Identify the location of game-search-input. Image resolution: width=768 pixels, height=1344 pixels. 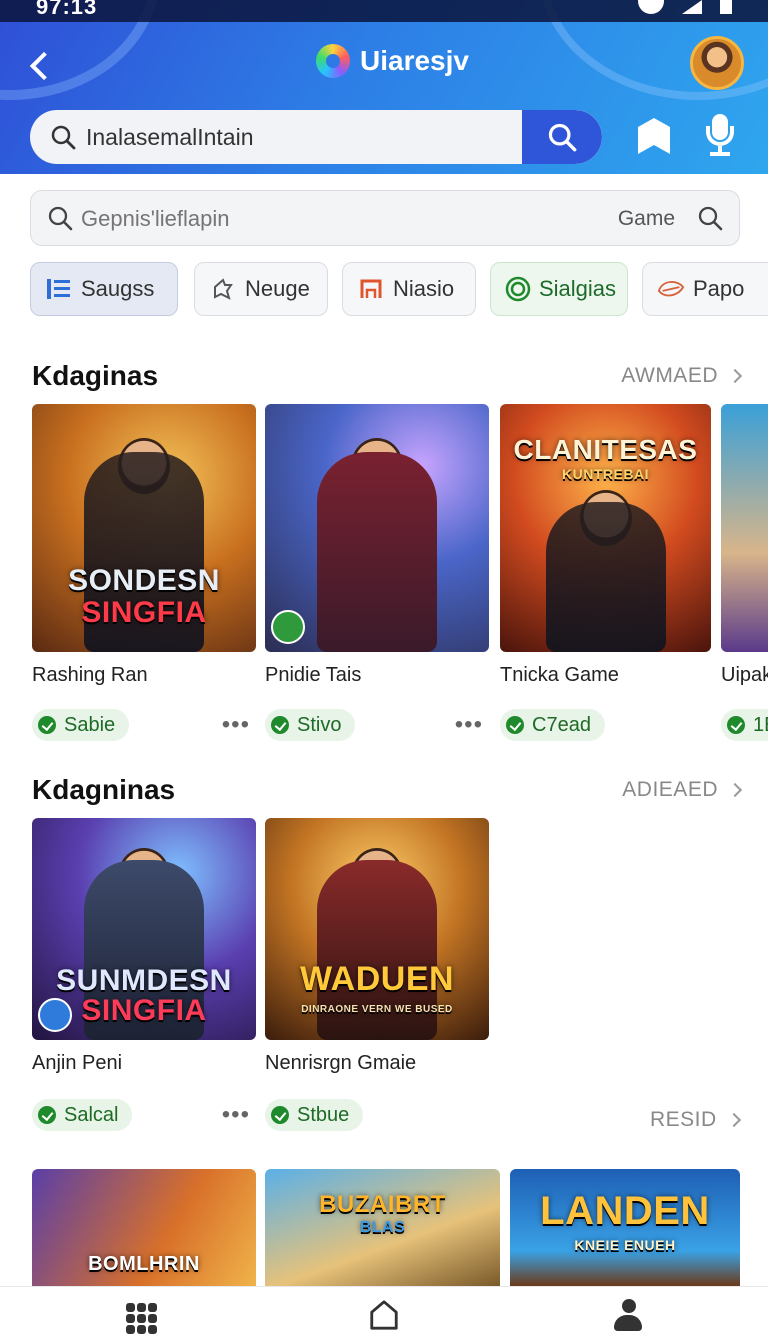
(291, 219).